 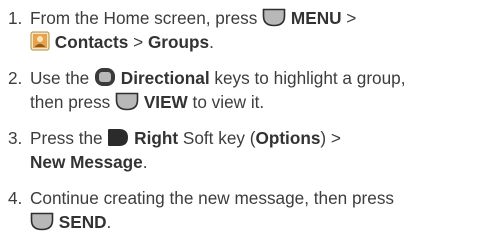 What do you see at coordinates (144, 18) in the screenshot?
I see `step-text: From the Home screen, press` at bounding box center [144, 18].